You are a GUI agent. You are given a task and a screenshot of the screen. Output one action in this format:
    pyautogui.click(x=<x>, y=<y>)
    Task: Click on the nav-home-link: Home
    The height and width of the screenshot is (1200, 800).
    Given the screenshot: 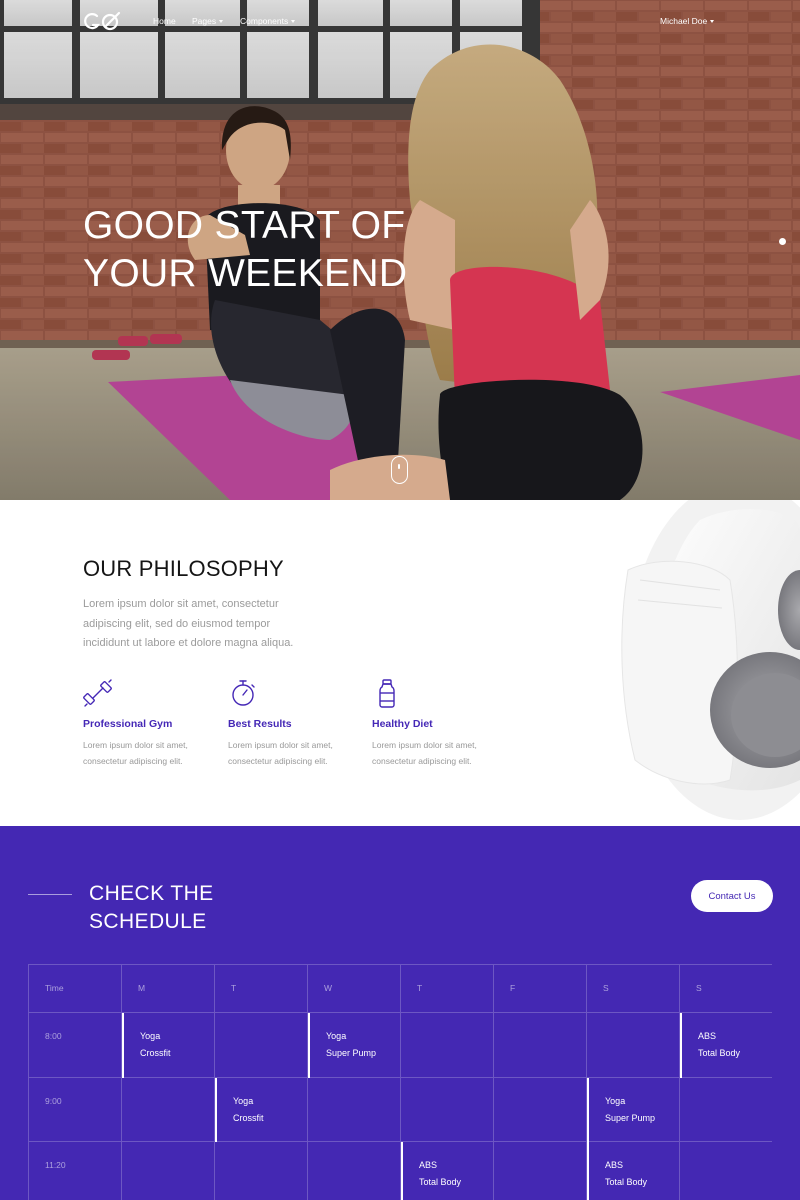 What is the action you would take?
    pyautogui.click(x=164, y=21)
    